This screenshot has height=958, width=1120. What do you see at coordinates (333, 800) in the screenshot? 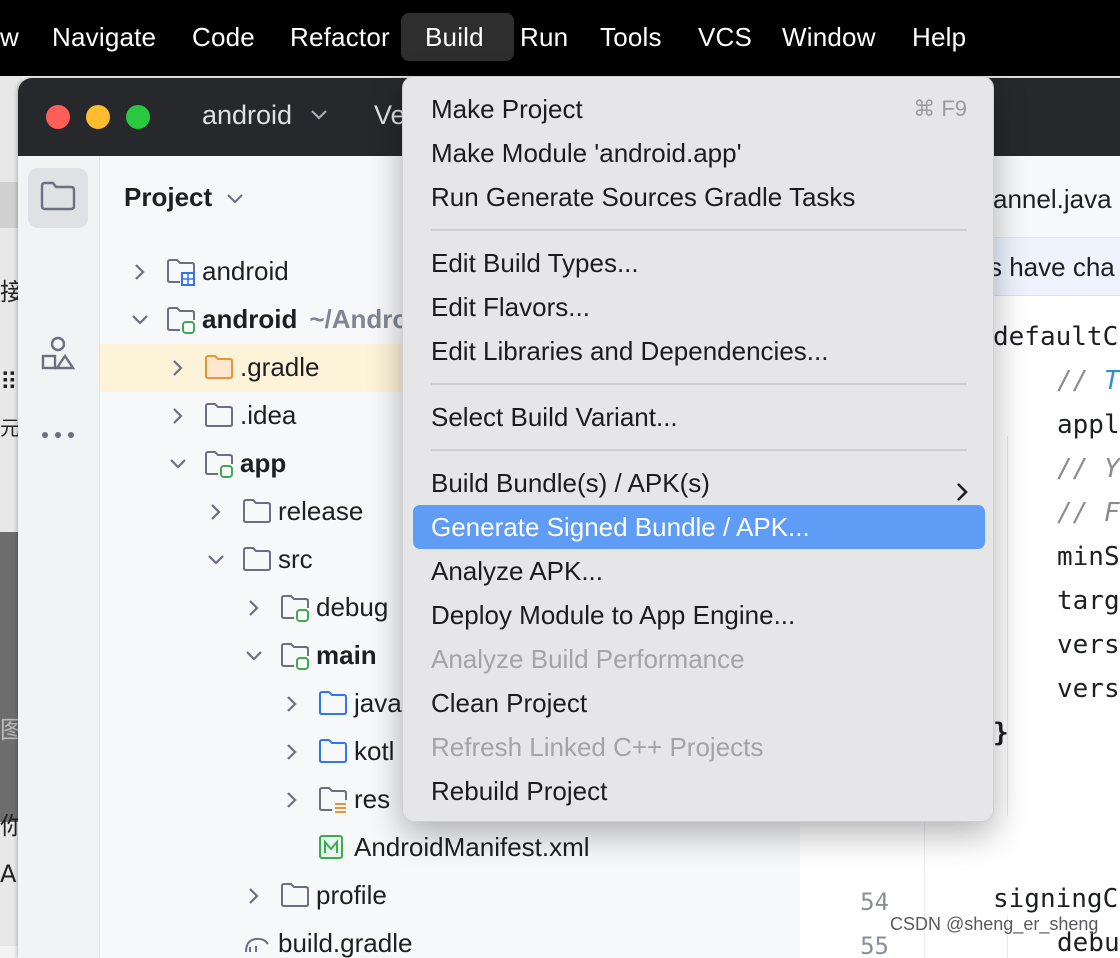
I see `folder-res-icon` at bounding box center [333, 800].